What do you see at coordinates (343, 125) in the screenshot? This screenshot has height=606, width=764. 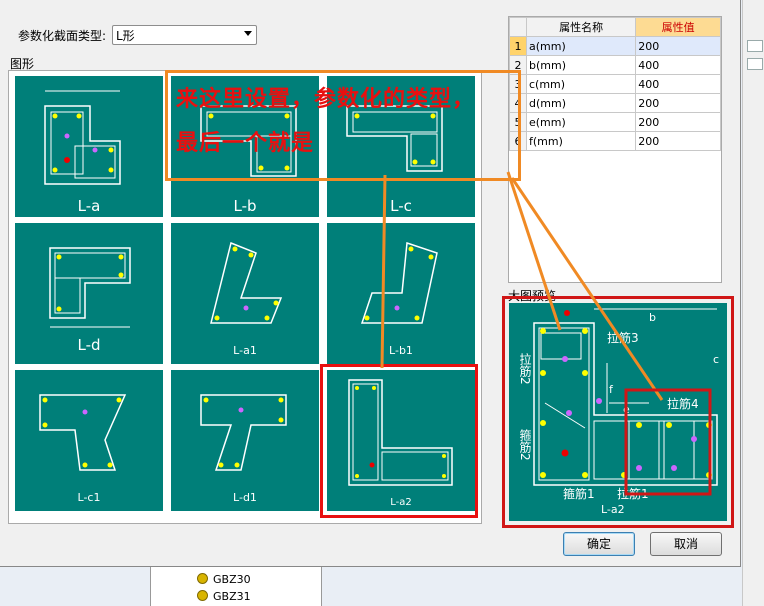 I see `annotation-box: 来这里设置，参数化的类型， 最后一个就是` at bounding box center [343, 125].